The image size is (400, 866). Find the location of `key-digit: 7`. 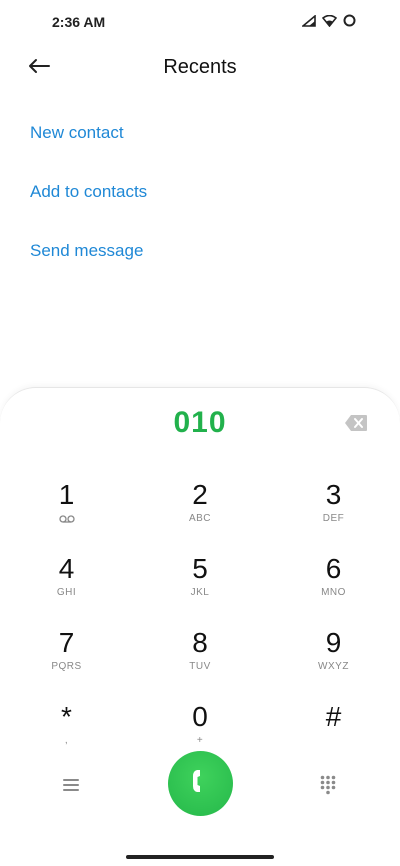

key-digit: 7 is located at coordinates (66, 642).